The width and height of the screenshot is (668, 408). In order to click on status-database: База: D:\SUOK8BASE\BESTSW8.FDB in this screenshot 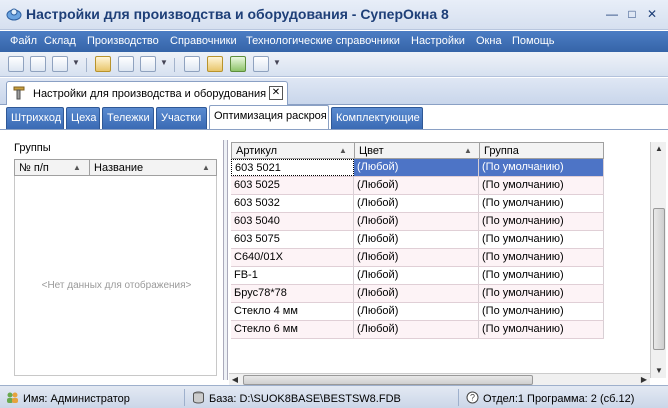, I will do `click(296, 397)`.